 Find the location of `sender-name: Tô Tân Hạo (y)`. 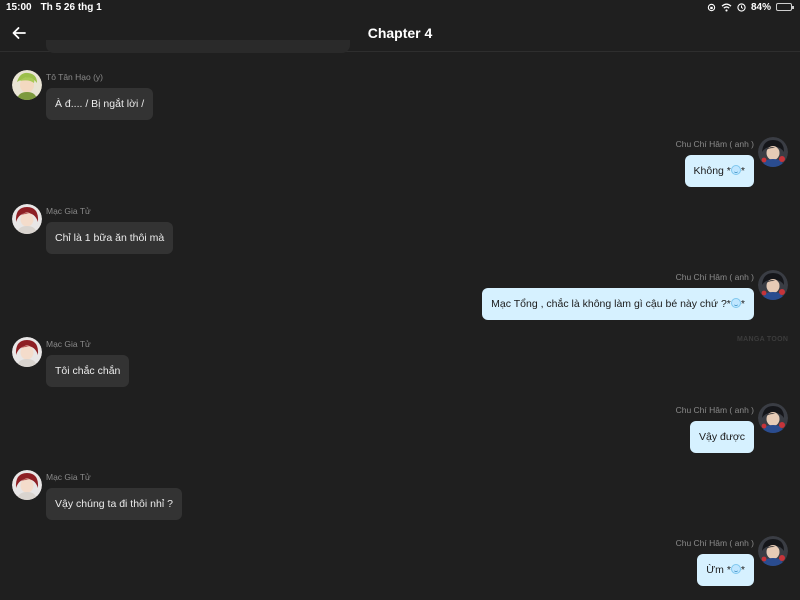

sender-name: Tô Tân Hạo (y) is located at coordinates (75, 77).